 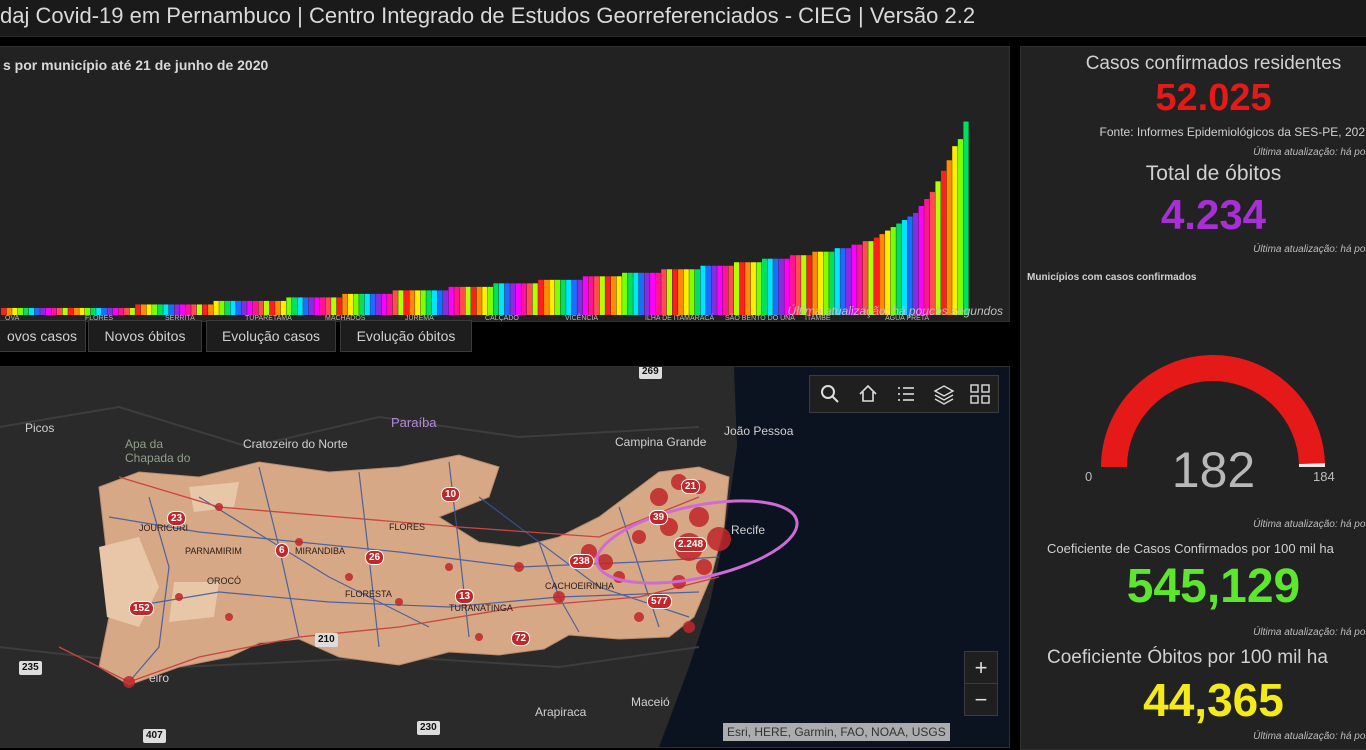 I want to click on case-badge: 23, so click(x=177, y=518).